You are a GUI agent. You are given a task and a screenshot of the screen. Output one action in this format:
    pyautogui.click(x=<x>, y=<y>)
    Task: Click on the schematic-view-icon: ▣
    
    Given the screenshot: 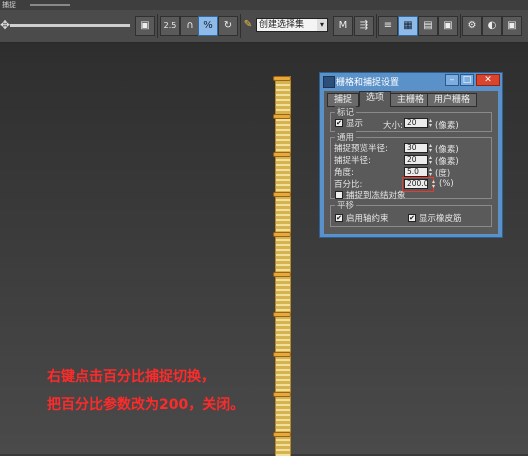 What is the action you would take?
    pyautogui.click(x=448, y=26)
    